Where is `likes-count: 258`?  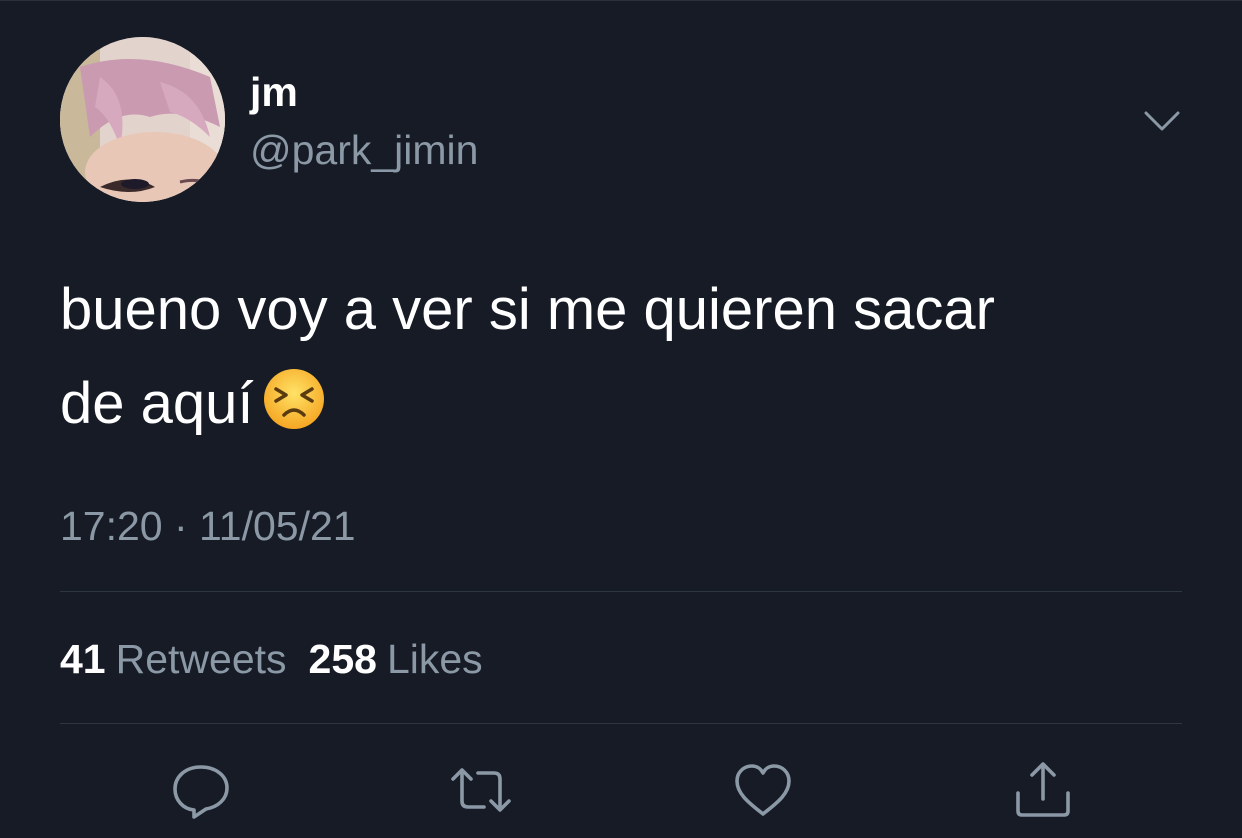 likes-count: 258 is located at coordinates (342, 659).